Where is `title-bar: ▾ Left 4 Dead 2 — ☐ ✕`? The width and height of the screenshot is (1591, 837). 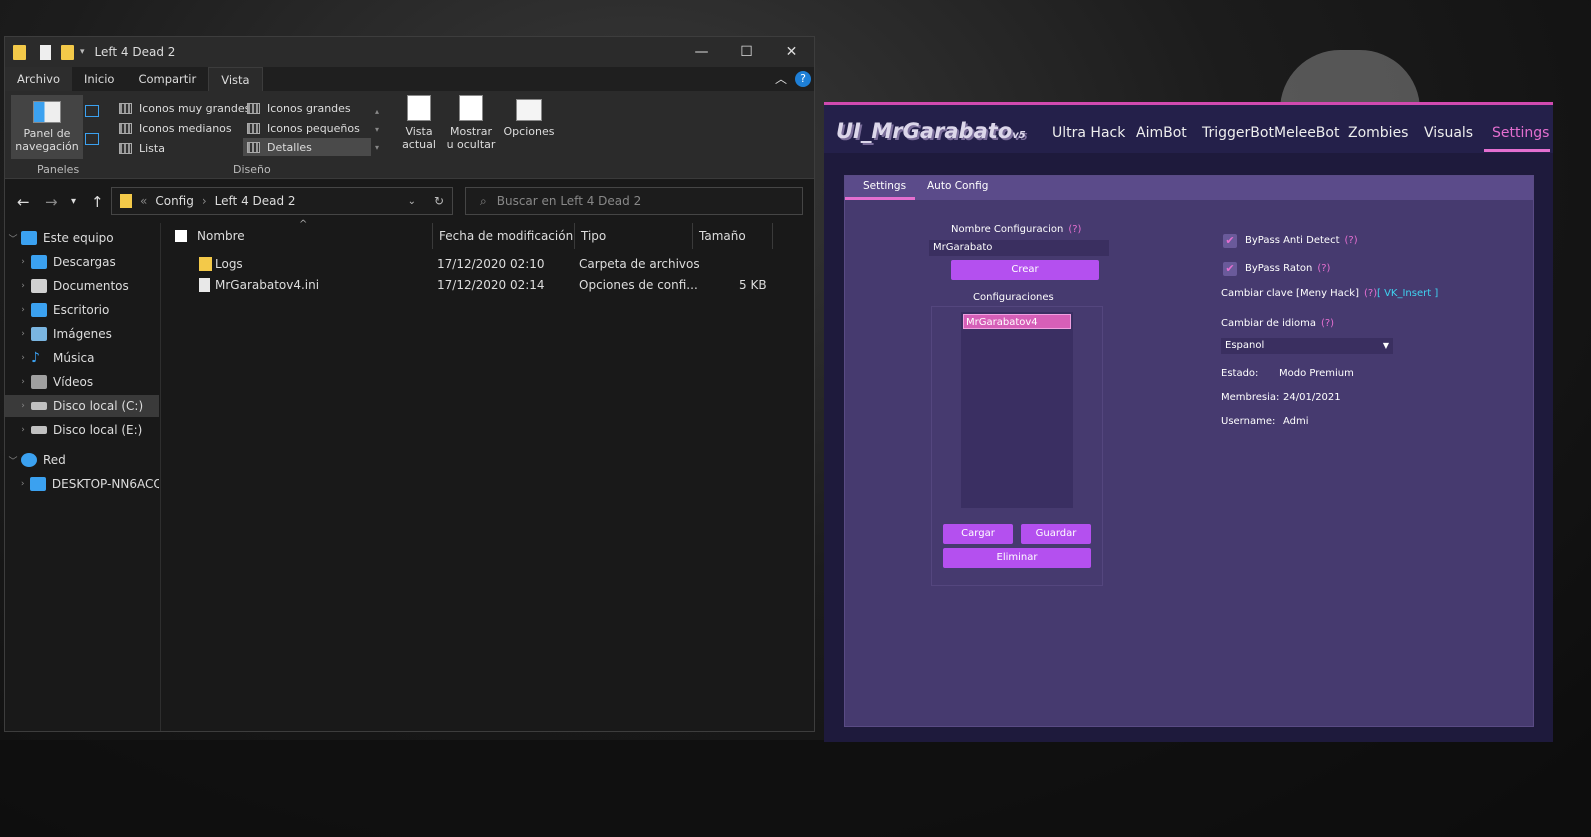
title-bar: ▾ Left 4 Dead 2 — ☐ ✕ is located at coordinates (409, 52).